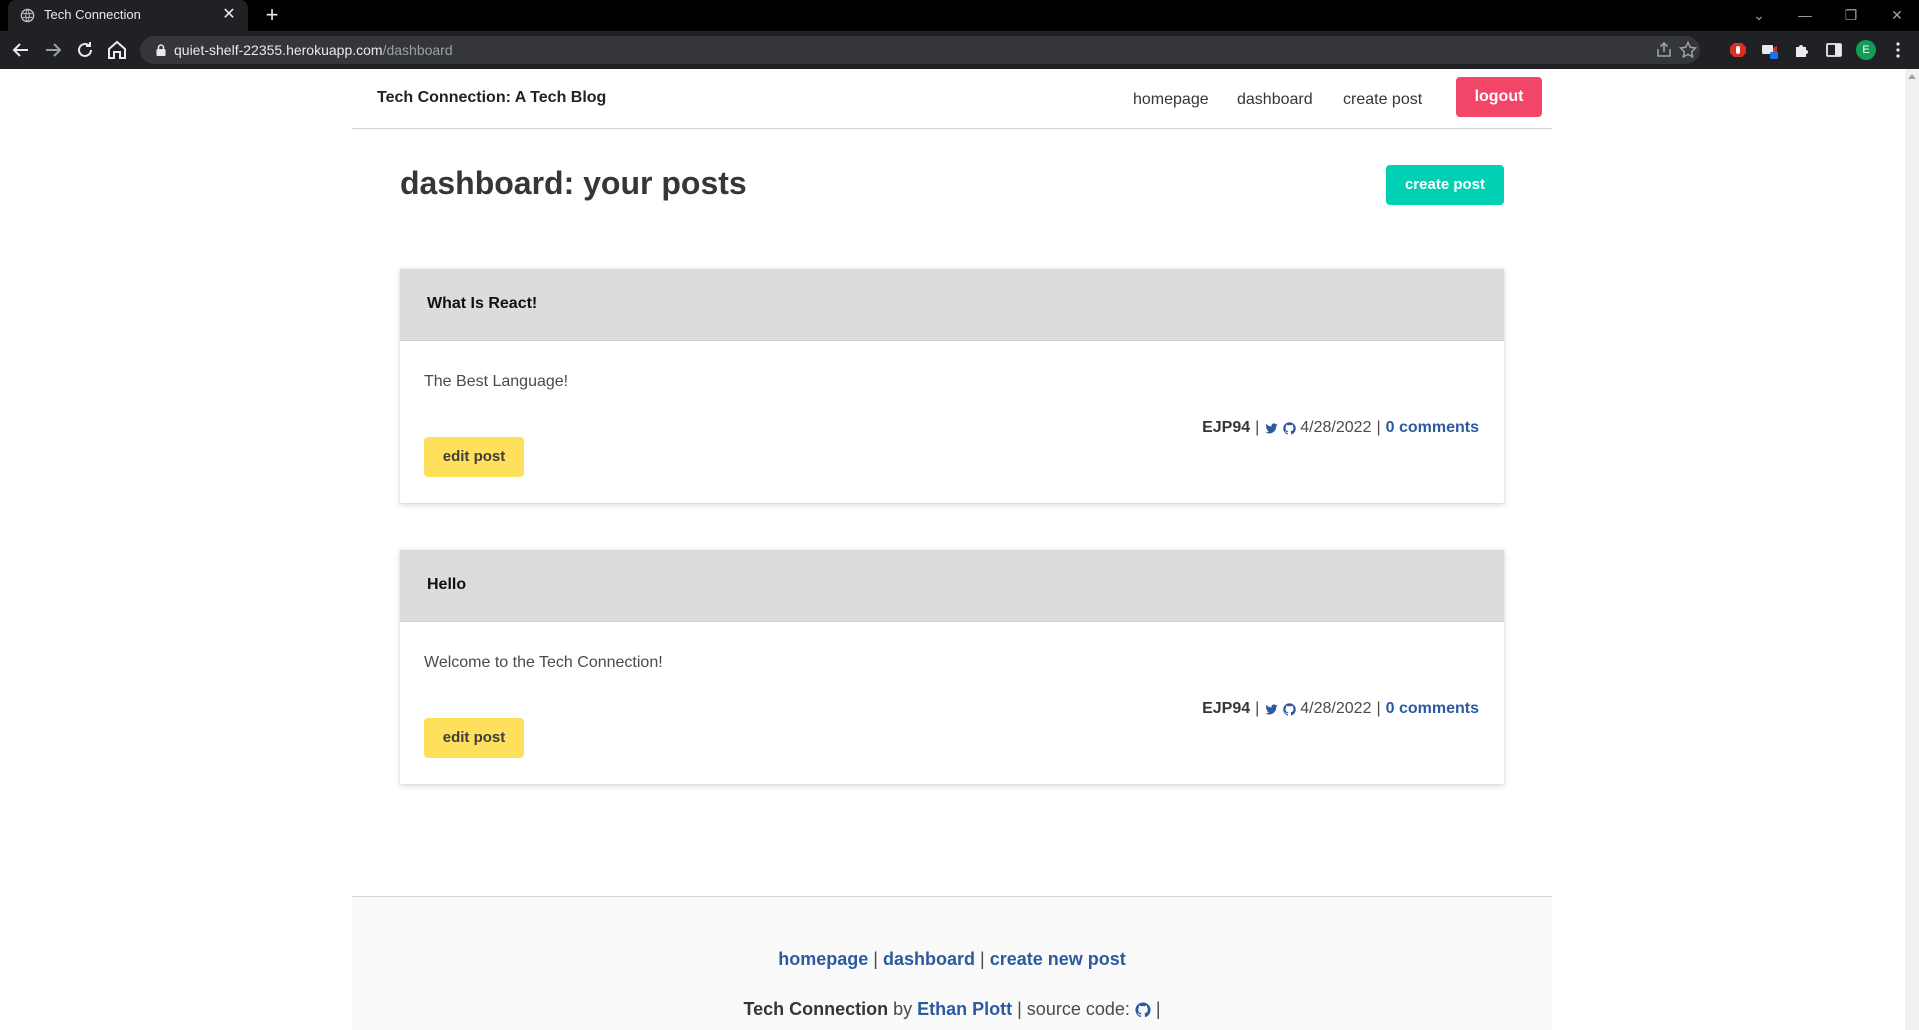 This screenshot has height=1030, width=1919. I want to click on nav-link-dashboard: dashboard, so click(1275, 100).